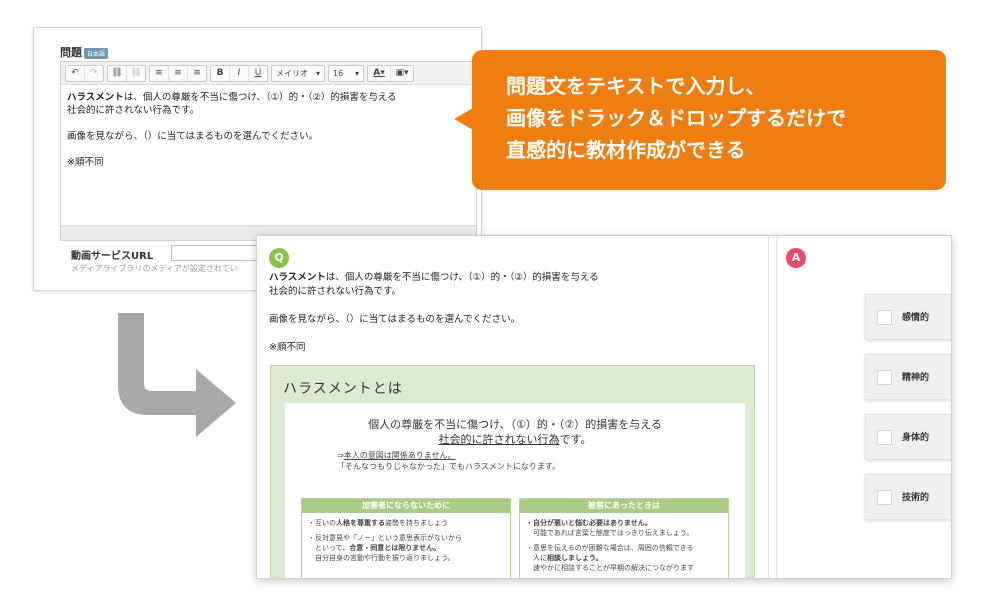 The height and width of the screenshot is (603, 1000). Describe the element at coordinates (449, 466) in the screenshot. I see `slide-note-line: 「そんなつもりじゃなかった」でもハラスメントになります。` at that location.